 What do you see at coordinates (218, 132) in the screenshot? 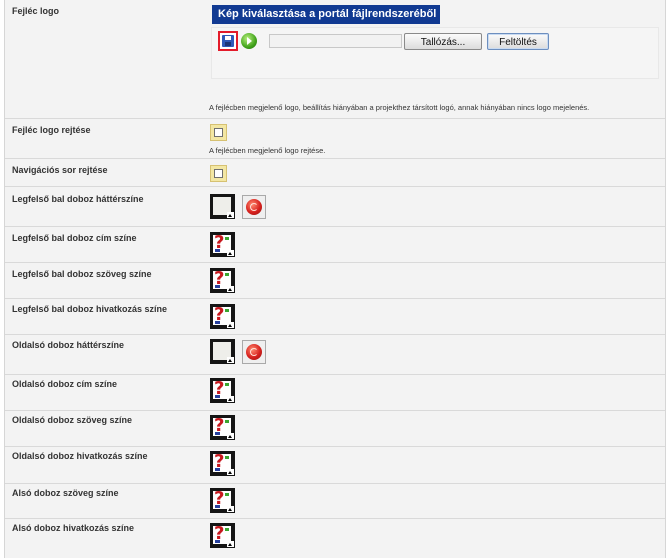
I see `hide-logo-checkbox` at bounding box center [218, 132].